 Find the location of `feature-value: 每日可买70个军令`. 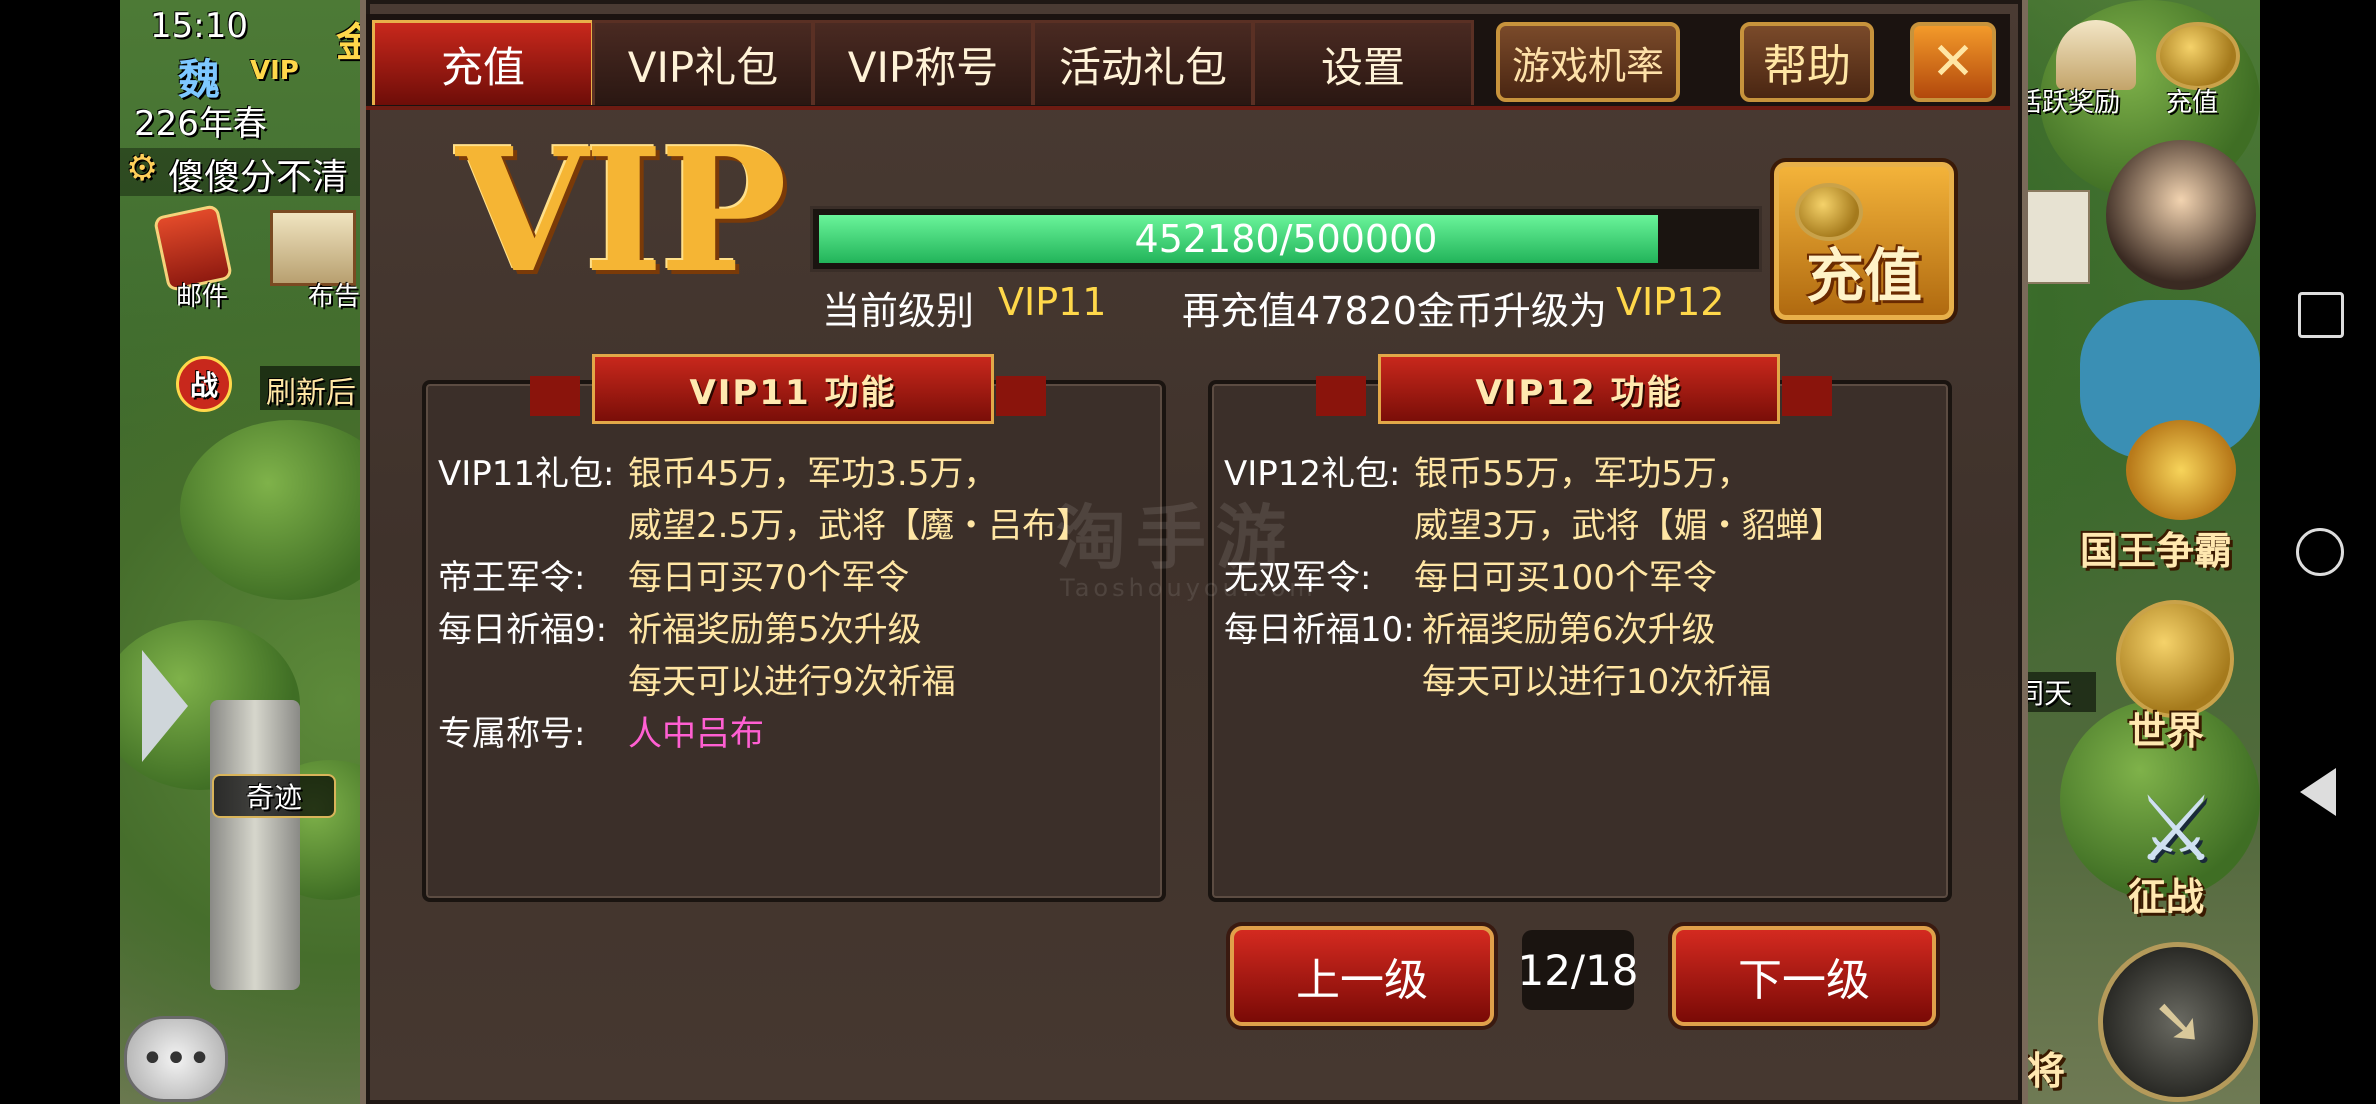

feature-value: 每日可买70个军令 is located at coordinates (769, 578).